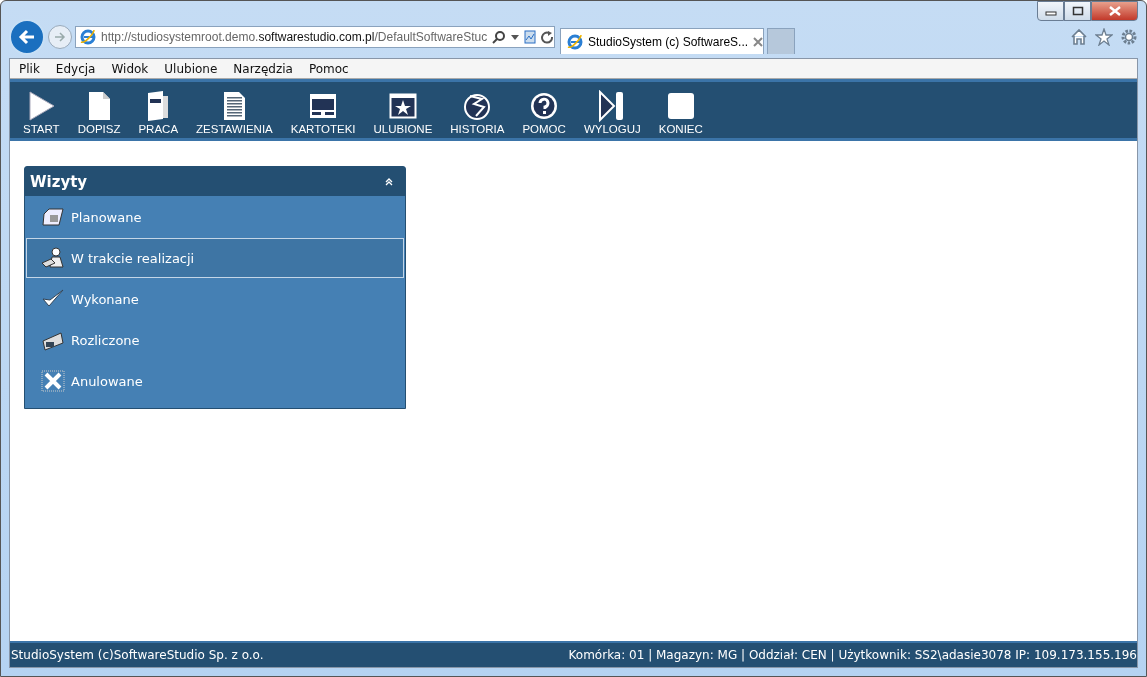 The image size is (1147, 677). I want to click on toolbar-button: HISTORIA, so click(477, 110).